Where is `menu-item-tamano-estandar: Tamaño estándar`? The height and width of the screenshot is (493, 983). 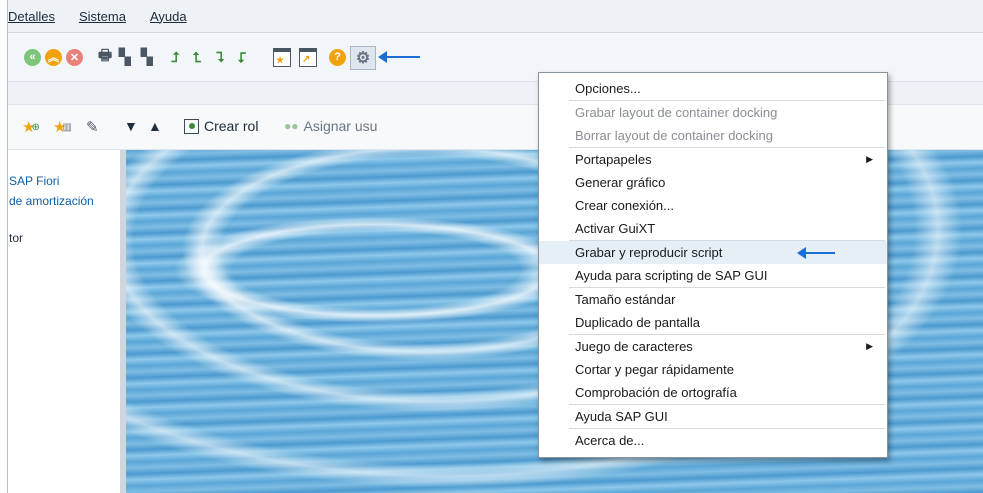
menu-item-tamano-estandar: Tamaño estándar is located at coordinates (713, 299).